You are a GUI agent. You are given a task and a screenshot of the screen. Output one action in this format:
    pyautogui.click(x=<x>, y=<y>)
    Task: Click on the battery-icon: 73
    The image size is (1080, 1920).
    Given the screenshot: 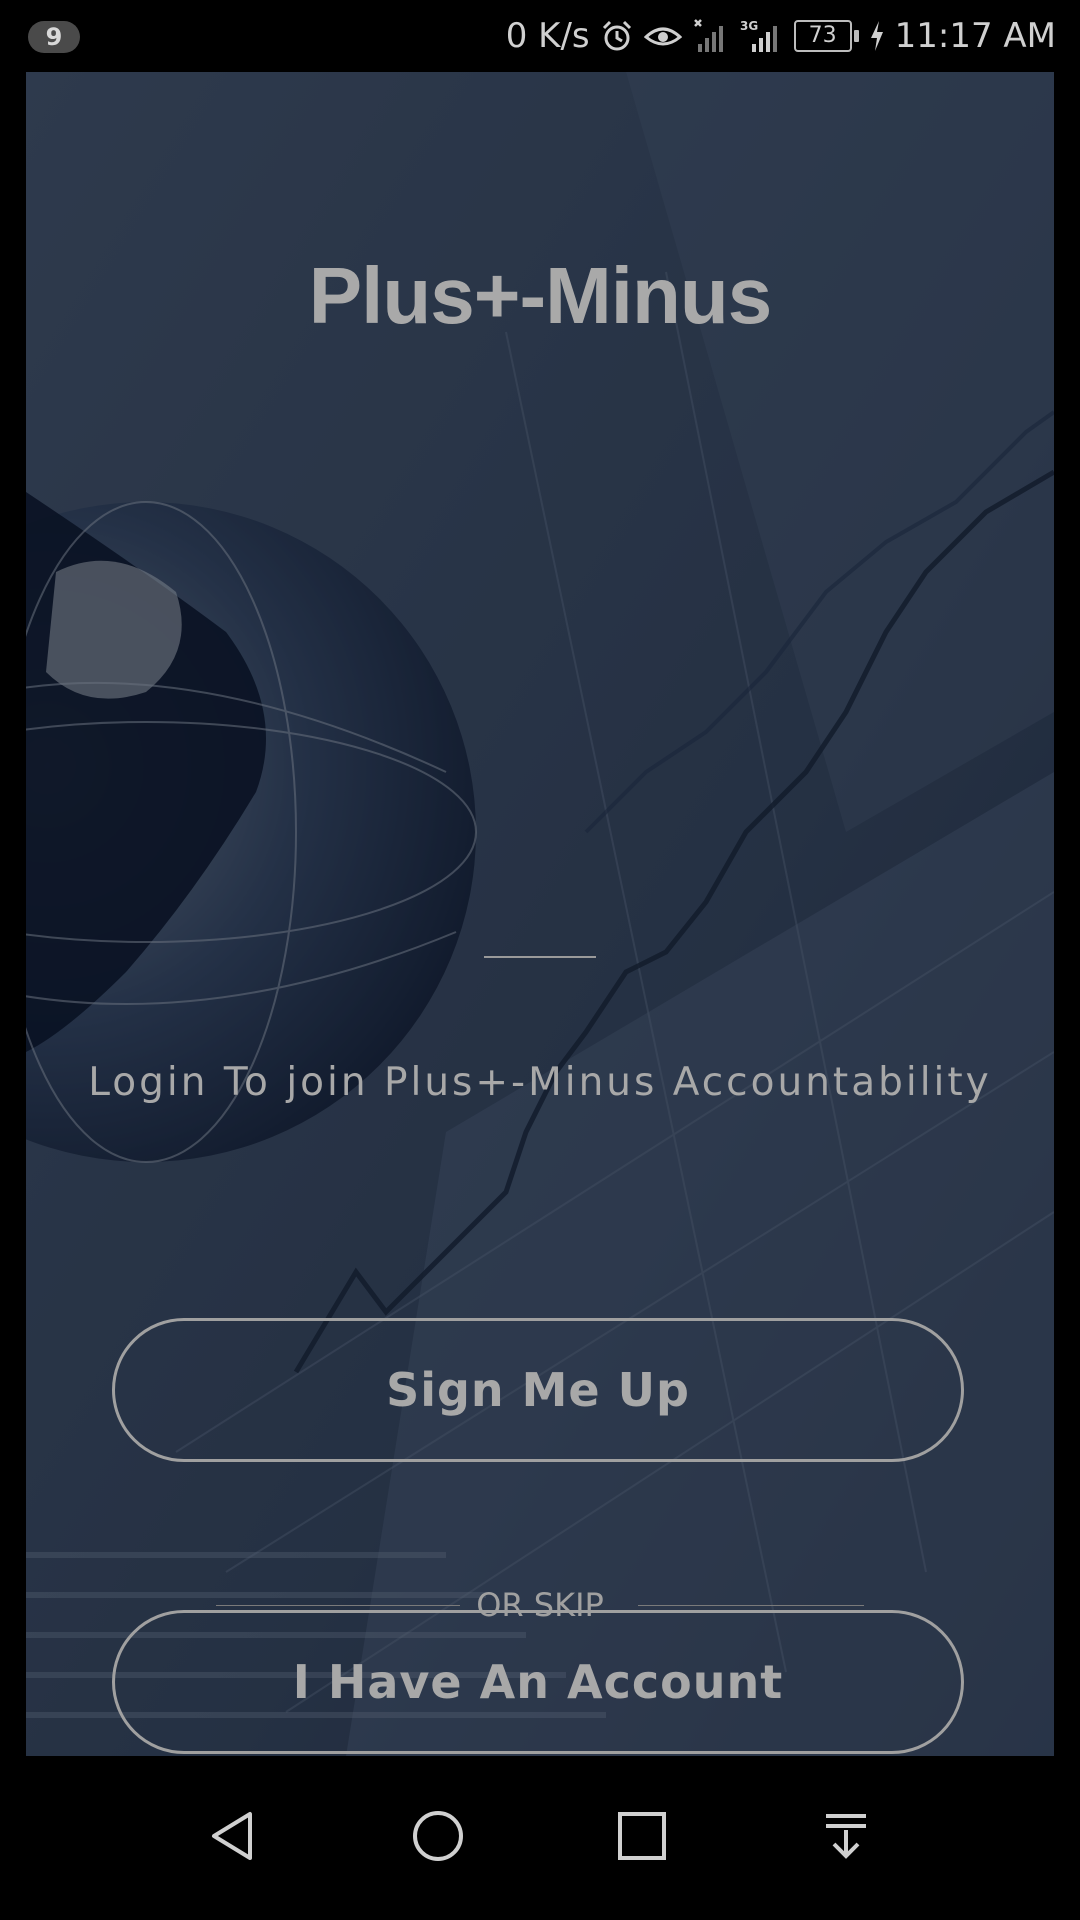 What is the action you would take?
    pyautogui.click(x=826, y=36)
    